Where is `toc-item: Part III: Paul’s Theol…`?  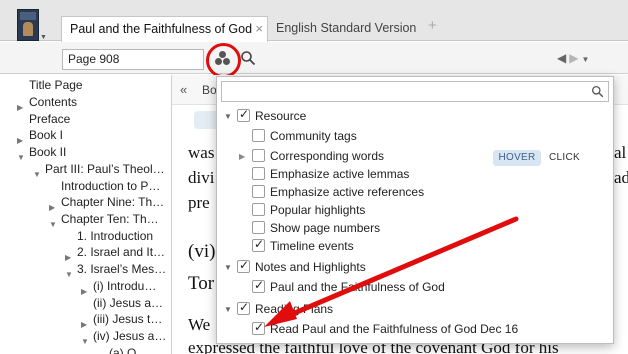 toc-item: Part III: Paul’s Theol… is located at coordinates (105, 169).